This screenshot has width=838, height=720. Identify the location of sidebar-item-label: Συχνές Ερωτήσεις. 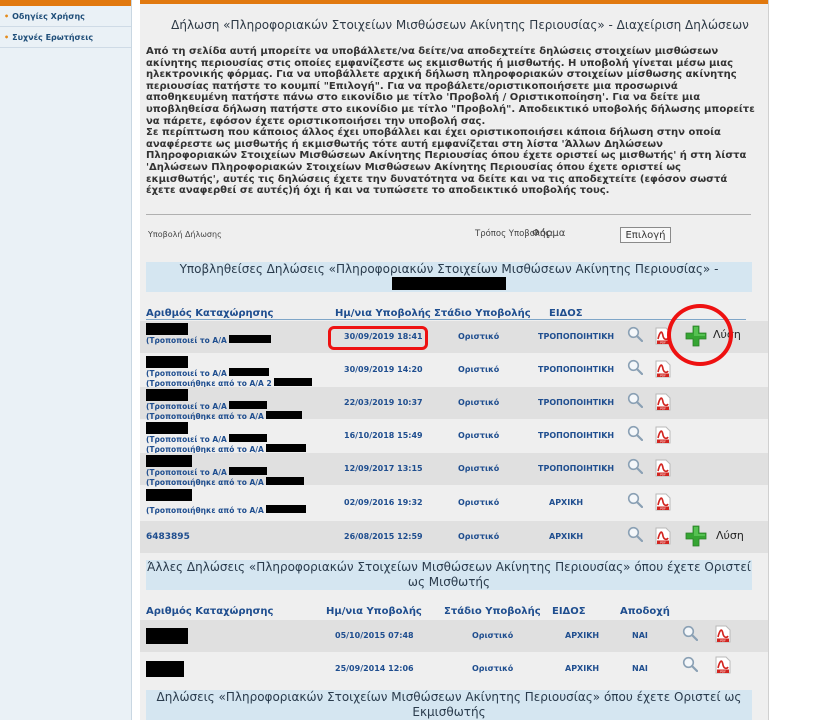
(53, 37).